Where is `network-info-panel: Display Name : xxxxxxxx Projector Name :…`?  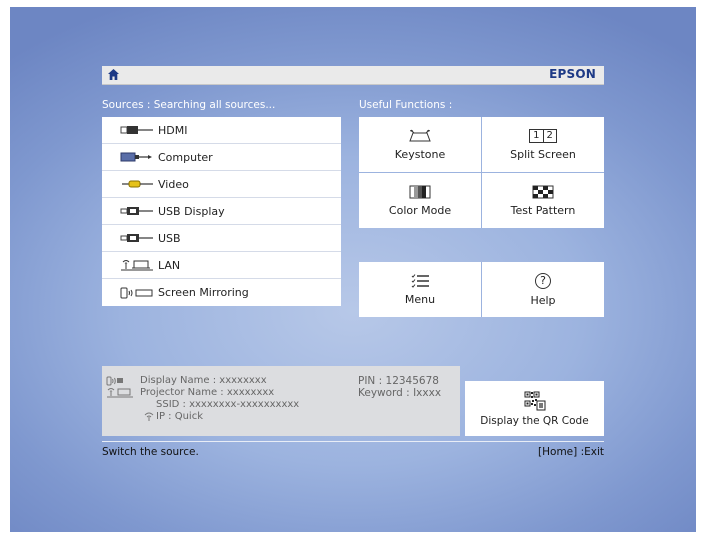
network-info-panel: Display Name : xxxxxxxx Projector Name :… is located at coordinates (281, 401).